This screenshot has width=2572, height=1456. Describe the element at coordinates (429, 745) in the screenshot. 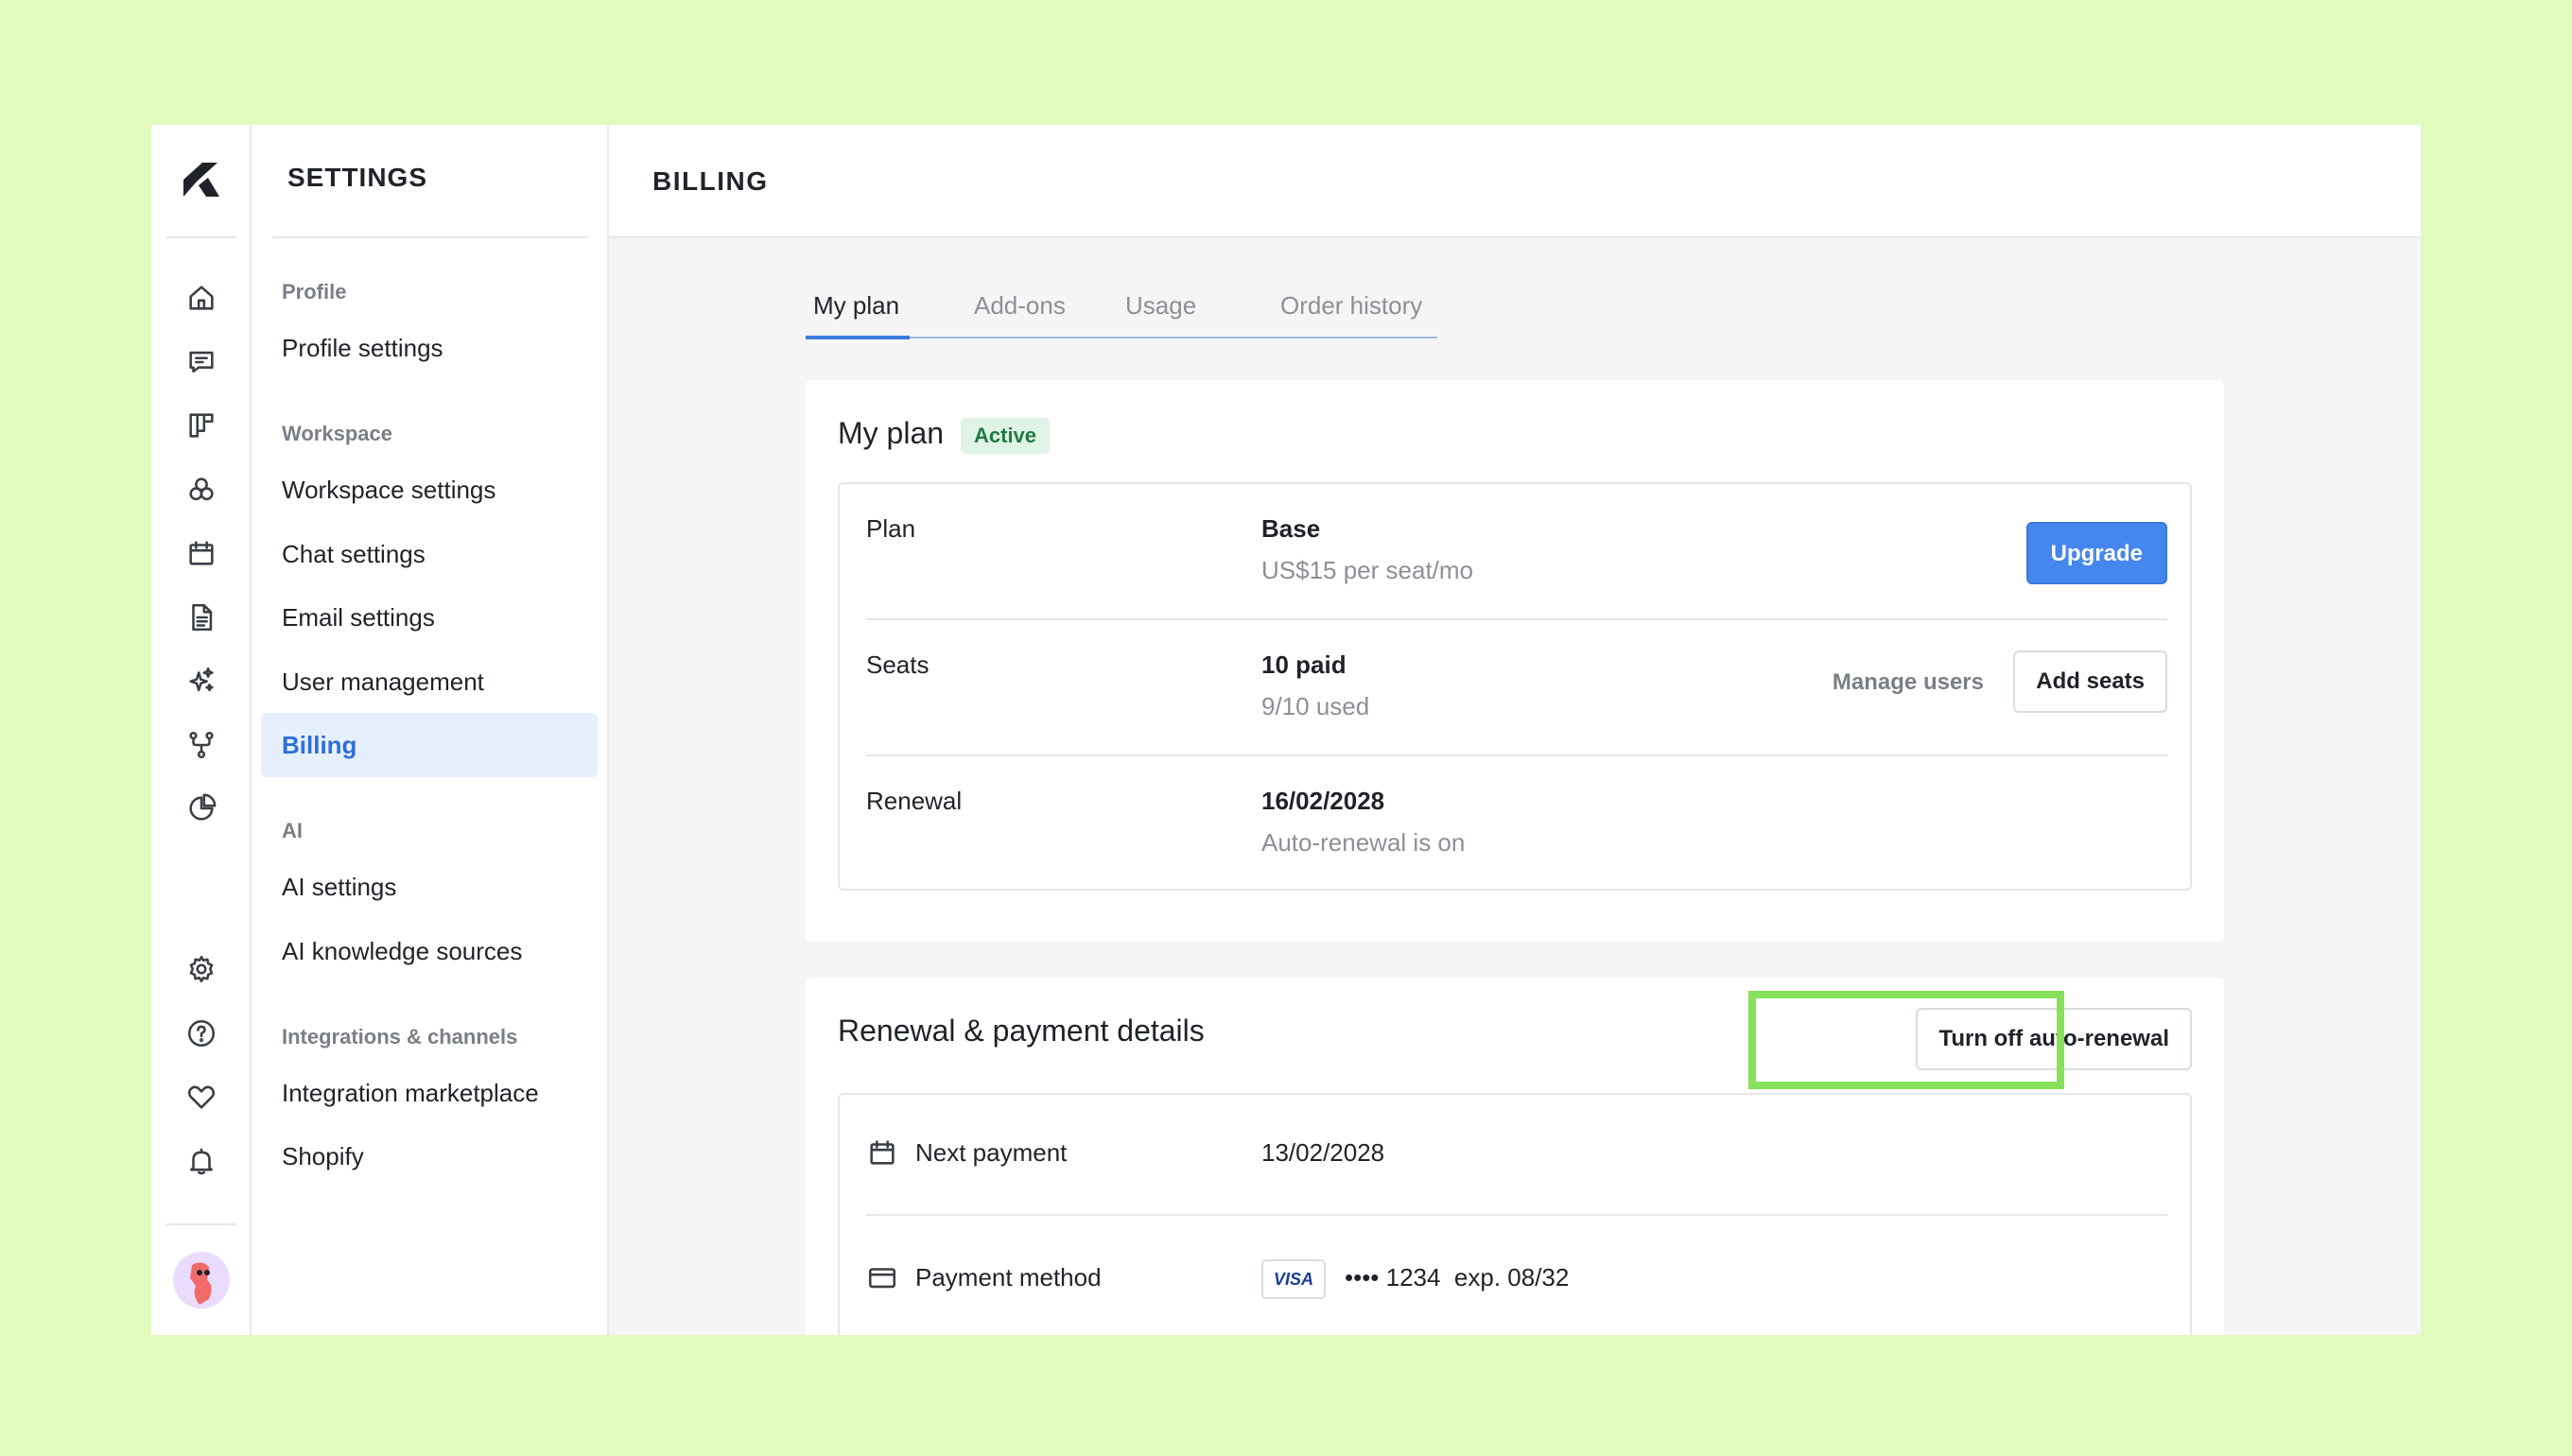

I see `nav-item-billing: Billing` at that location.